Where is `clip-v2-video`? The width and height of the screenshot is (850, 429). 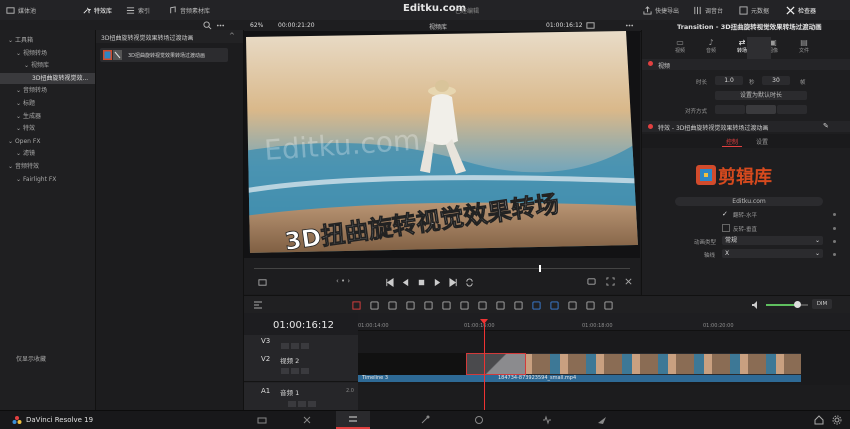 clip-v2-video is located at coordinates (579, 364).